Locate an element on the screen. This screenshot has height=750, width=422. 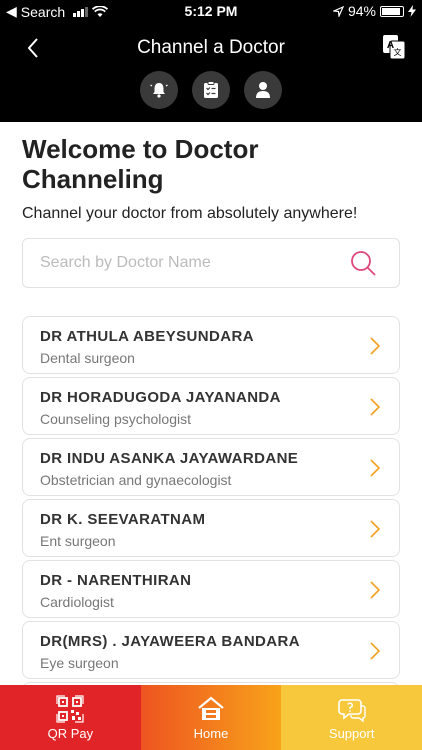
doctor-name: DR HORADUGODA JAYANANDA is located at coordinates (160, 397).